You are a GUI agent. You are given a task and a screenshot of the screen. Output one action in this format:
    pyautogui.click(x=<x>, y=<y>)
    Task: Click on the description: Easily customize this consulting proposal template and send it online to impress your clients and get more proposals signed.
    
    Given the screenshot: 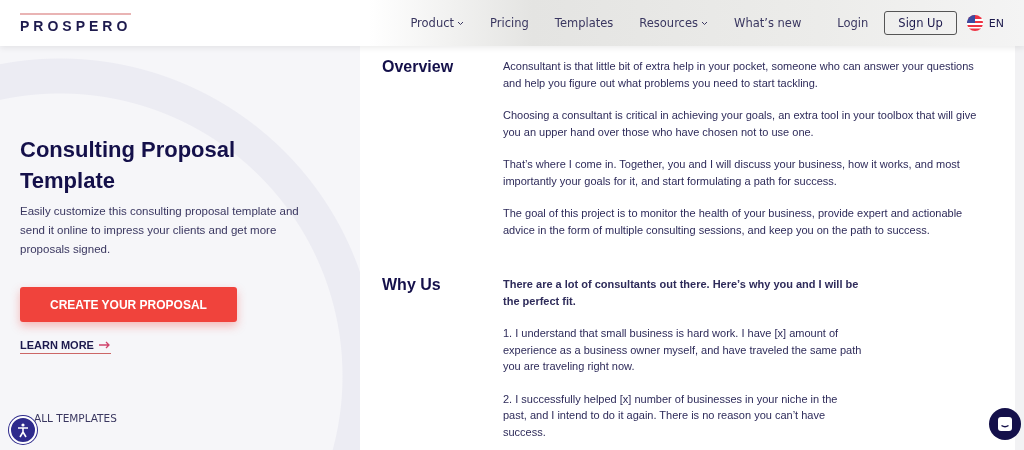 What is the action you would take?
    pyautogui.click(x=160, y=230)
    